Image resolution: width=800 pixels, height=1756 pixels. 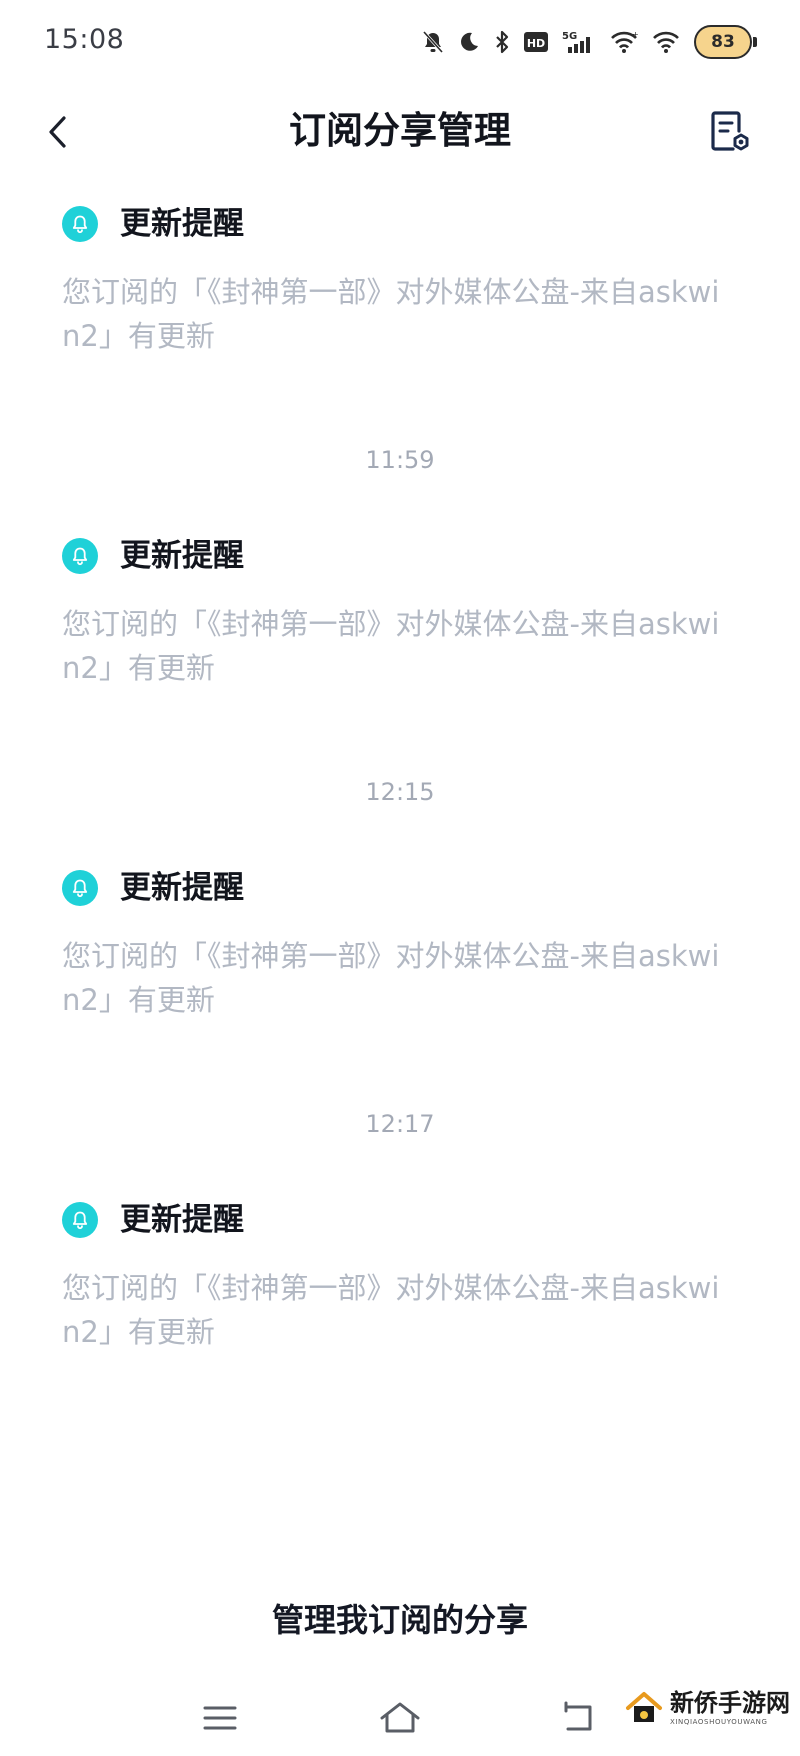 I want to click on page-title: 订阅分享管理, so click(x=400, y=130).